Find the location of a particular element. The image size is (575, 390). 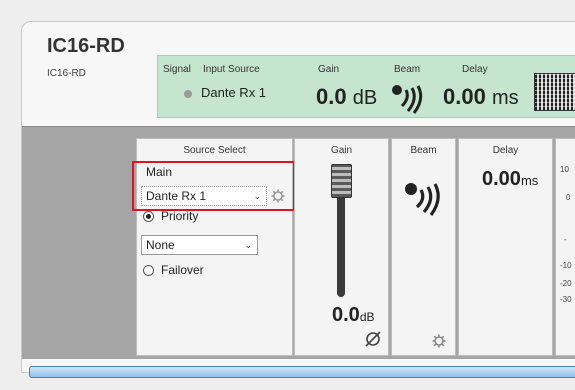

horizontal-scrollbar is located at coordinates (302, 372).